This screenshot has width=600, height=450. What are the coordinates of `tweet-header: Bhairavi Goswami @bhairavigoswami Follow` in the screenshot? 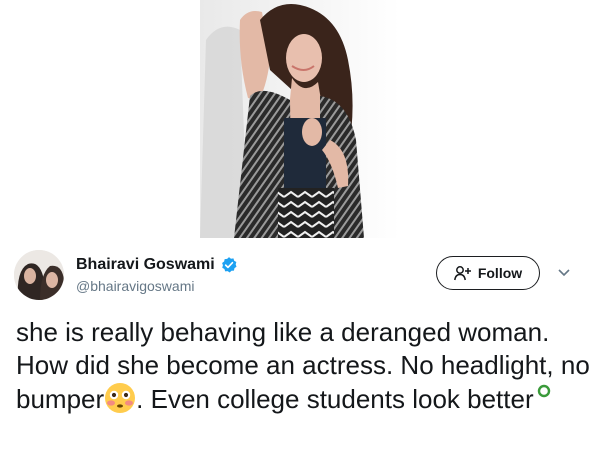 It's located at (300, 274).